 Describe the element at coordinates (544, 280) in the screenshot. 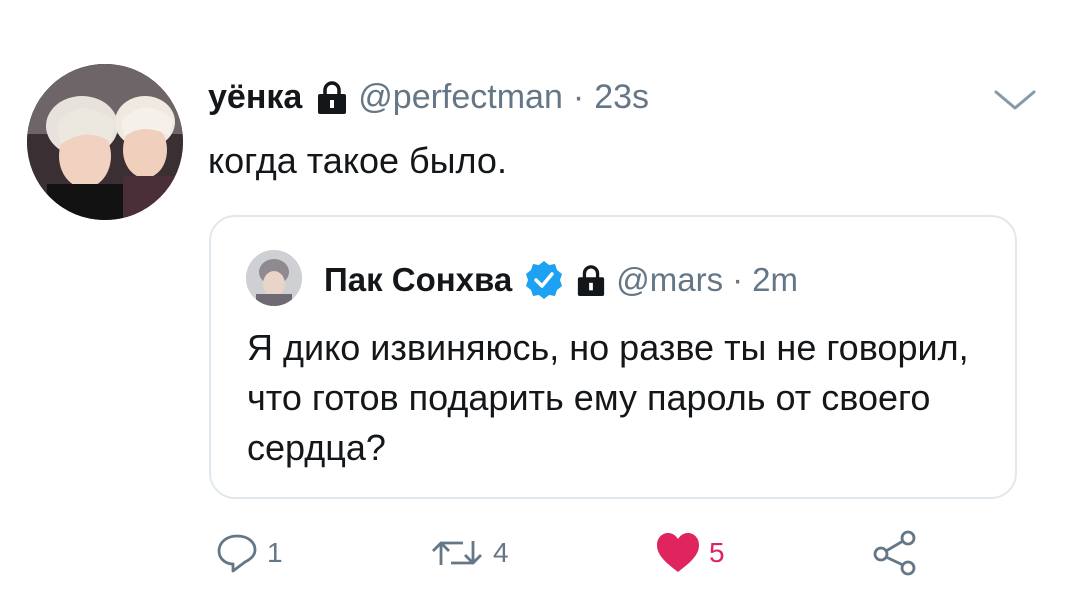

I see `verified-badge-icon` at that location.